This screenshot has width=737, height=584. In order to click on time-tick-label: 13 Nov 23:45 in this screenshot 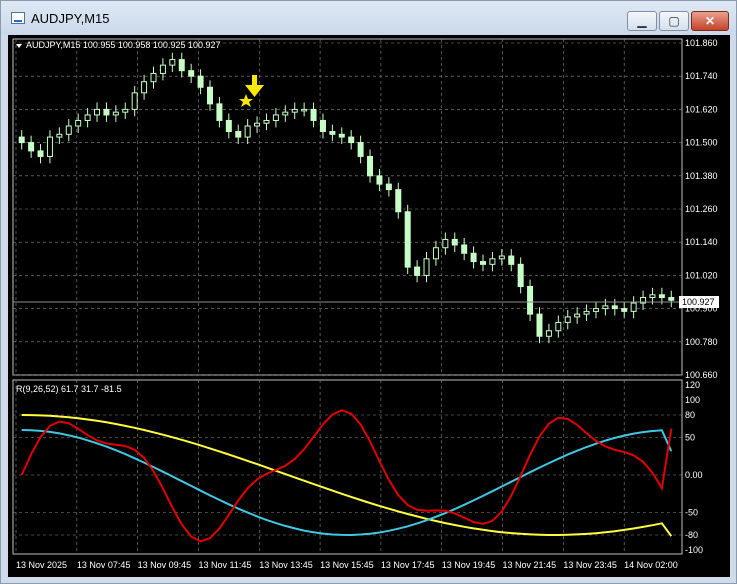, I will do `click(590, 565)`.